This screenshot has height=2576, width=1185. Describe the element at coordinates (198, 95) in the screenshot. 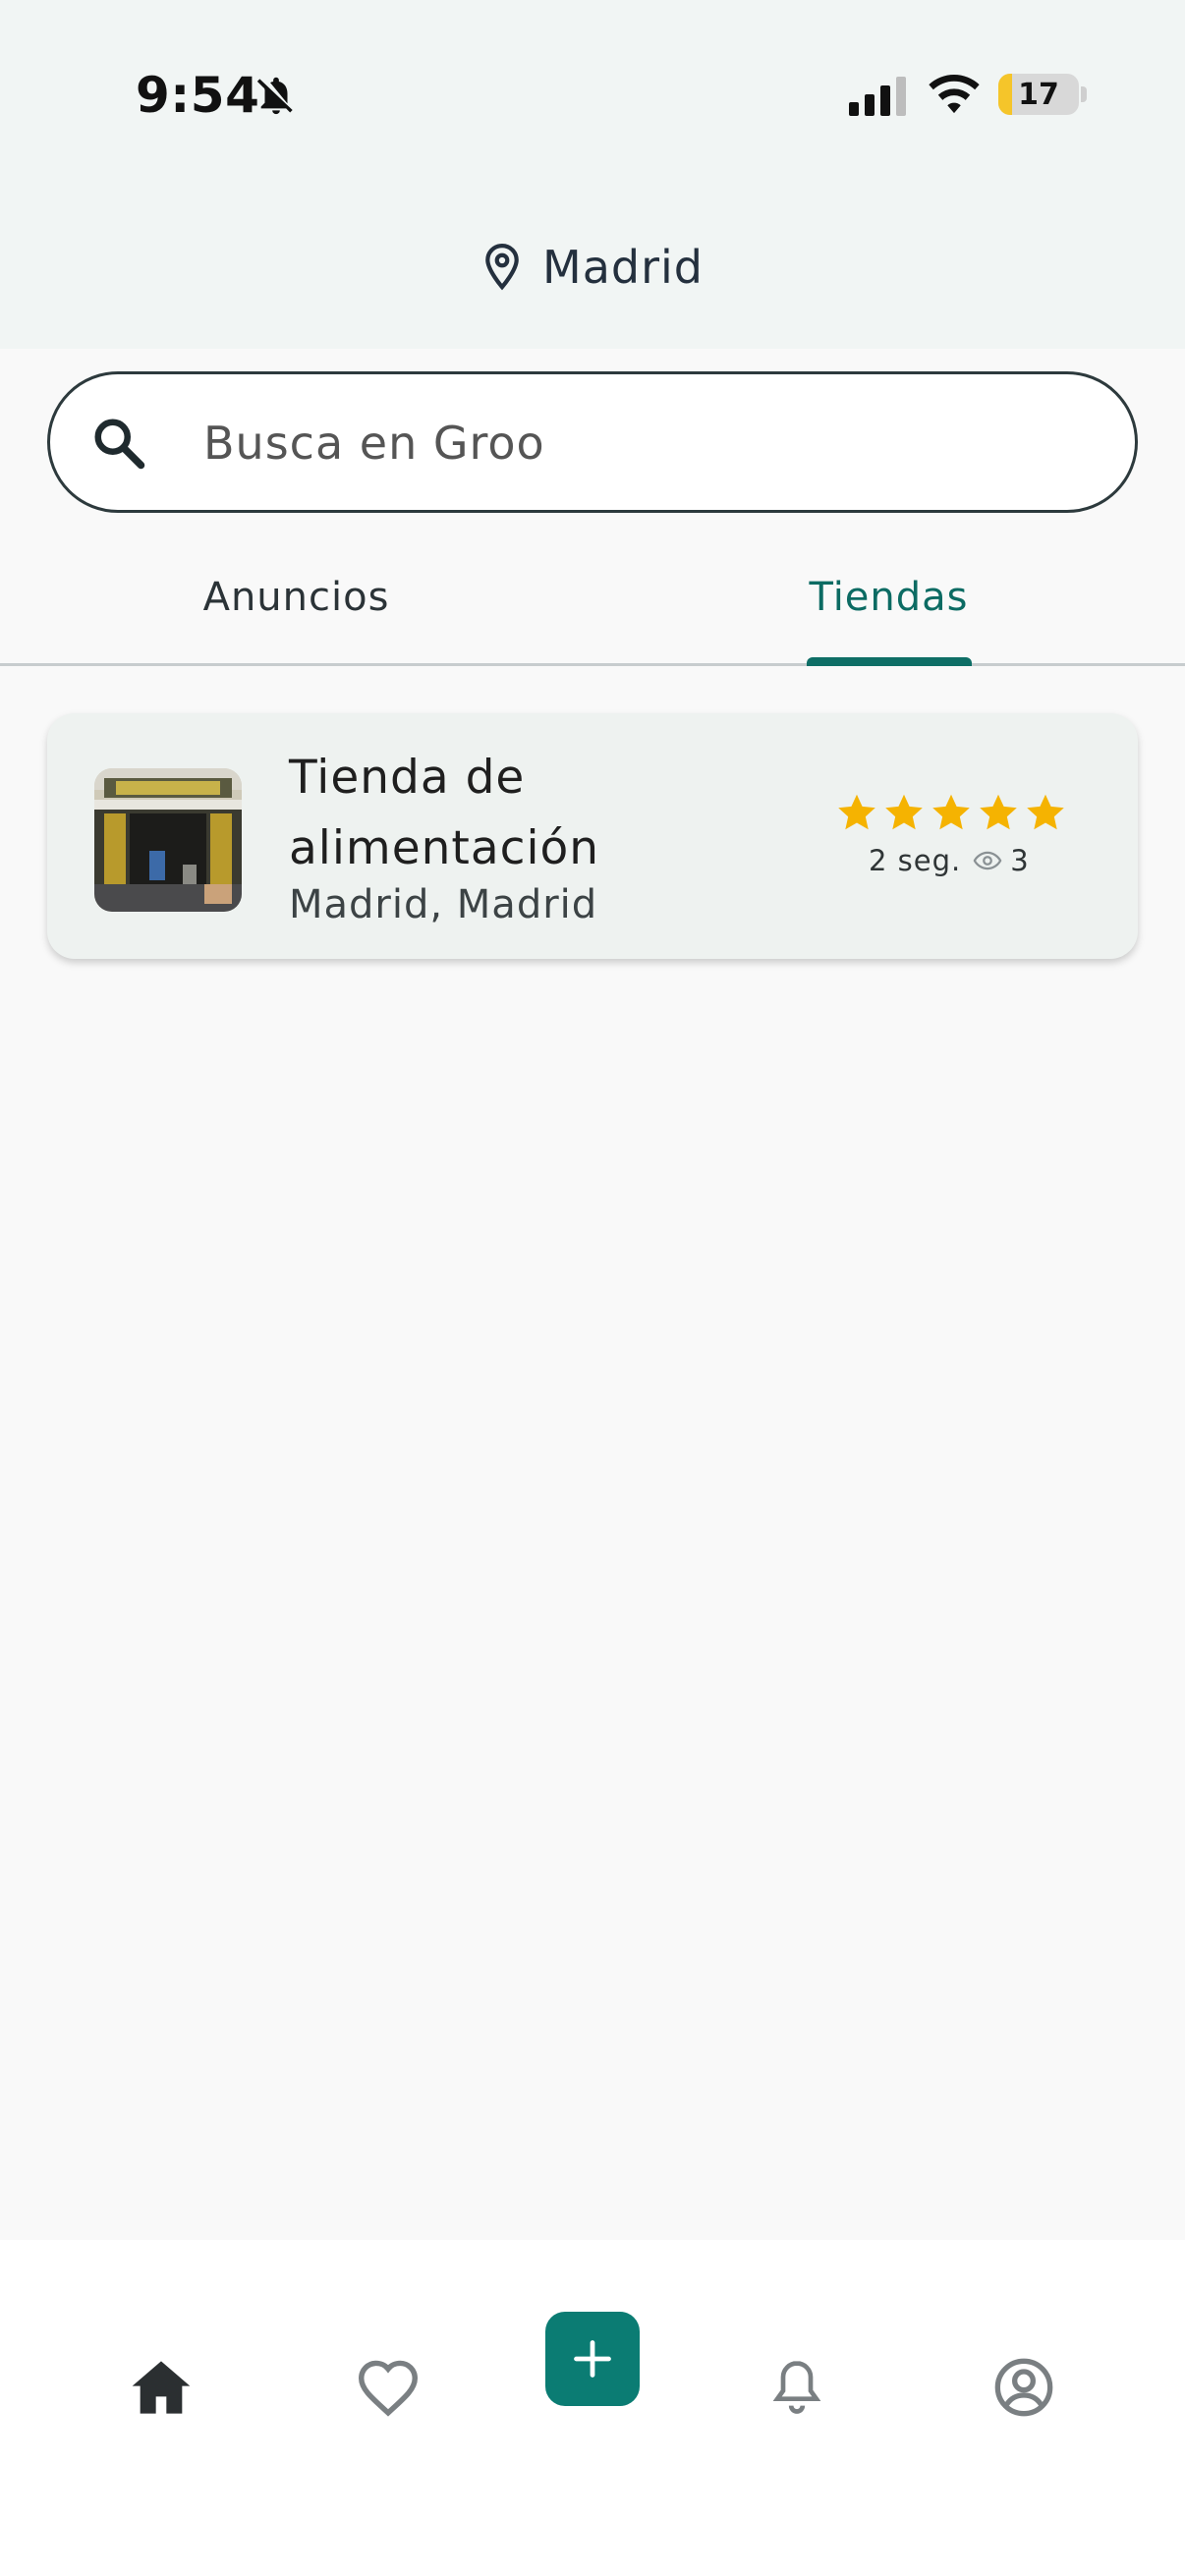

I see `status-time: 9:54` at that location.